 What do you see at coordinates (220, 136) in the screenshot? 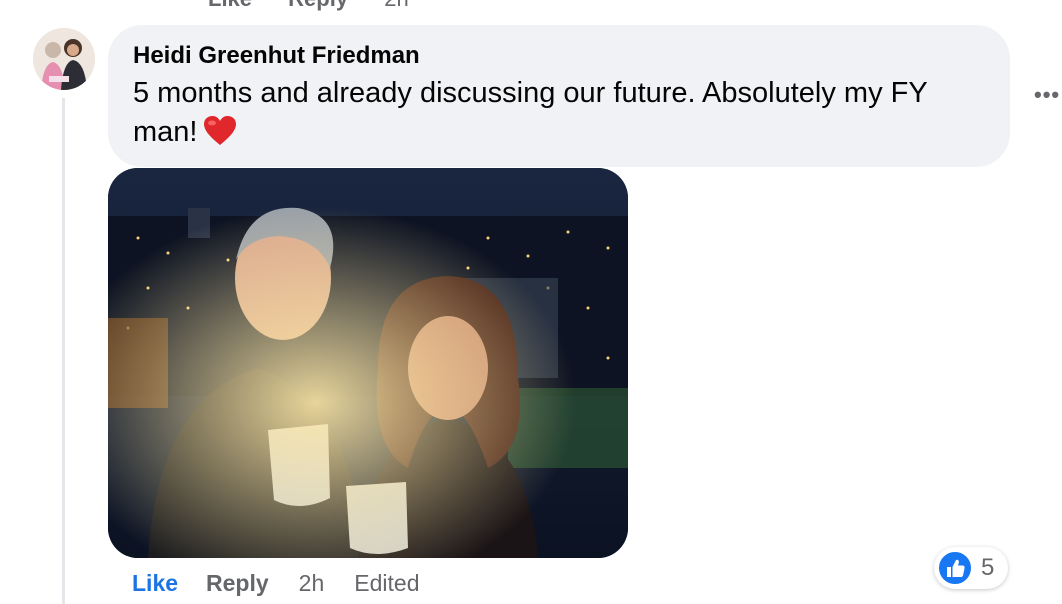
I see `heart-emoji-icon` at bounding box center [220, 136].